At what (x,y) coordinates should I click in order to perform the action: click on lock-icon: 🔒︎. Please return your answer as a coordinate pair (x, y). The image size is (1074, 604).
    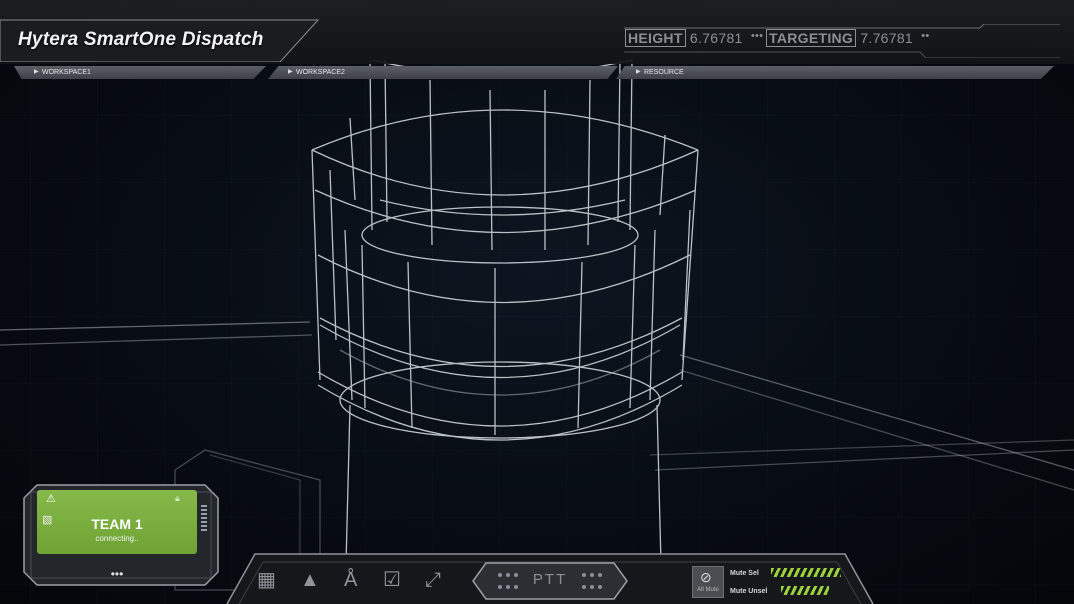
    Looking at the image, I should click on (177, 498).